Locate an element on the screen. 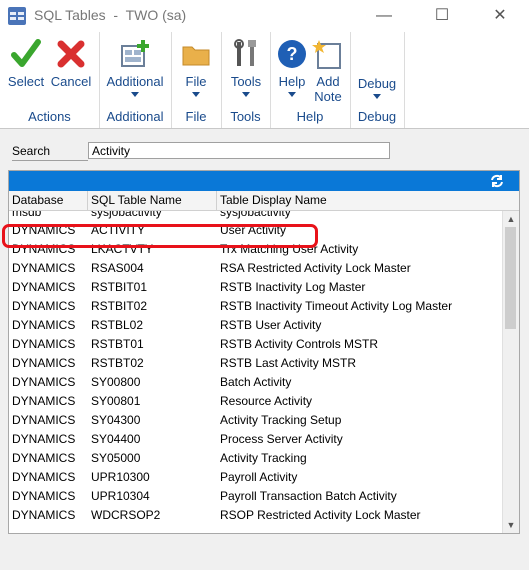 This screenshot has height=570, width=529. window-title: SQL Tables - TWO (sa) is located at coordinates (110, 15).